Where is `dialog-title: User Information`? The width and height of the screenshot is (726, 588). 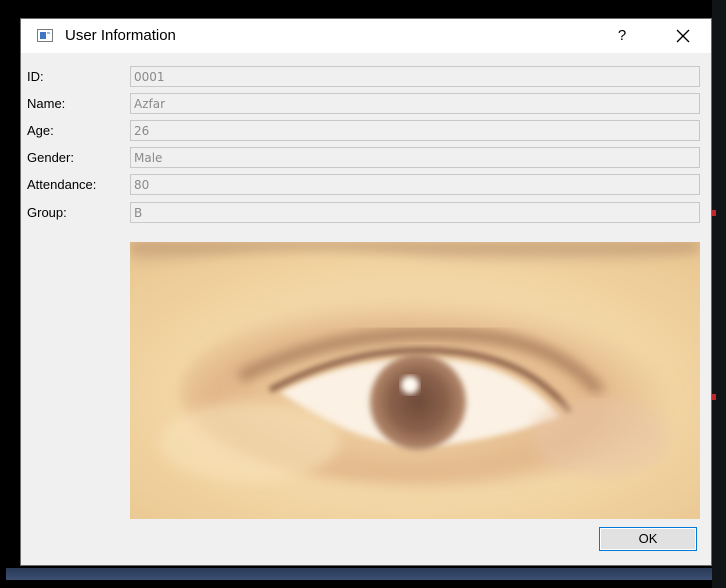
dialog-title: User Information is located at coordinates (120, 35).